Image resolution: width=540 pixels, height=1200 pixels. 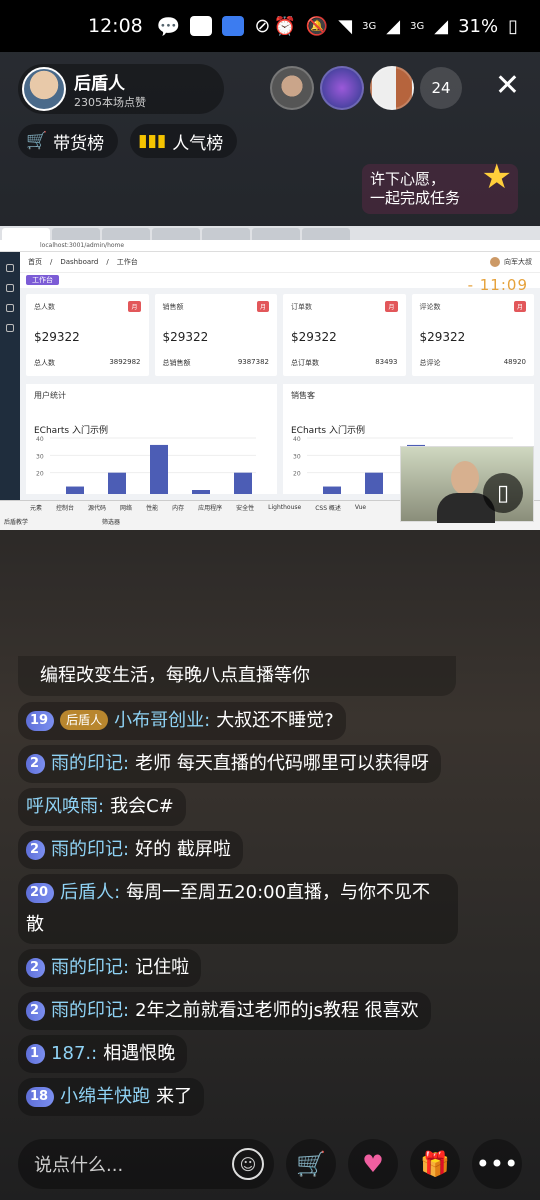 What do you see at coordinates (441, 88) in the screenshot?
I see `viewer-count: 24` at bounding box center [441, 88].